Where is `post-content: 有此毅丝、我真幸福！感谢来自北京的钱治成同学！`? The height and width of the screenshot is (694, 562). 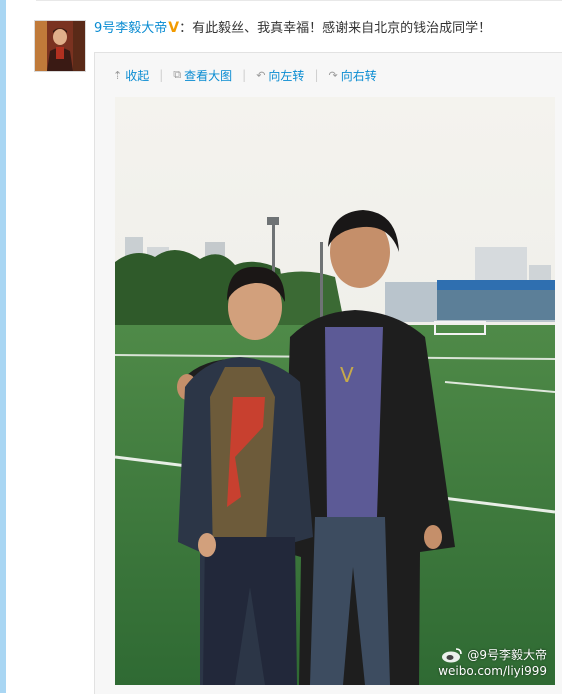
post-content: 有此毅丝、我真幸福！感谢来自北京的钱治成同学！ is located at coordinates (342, 28).